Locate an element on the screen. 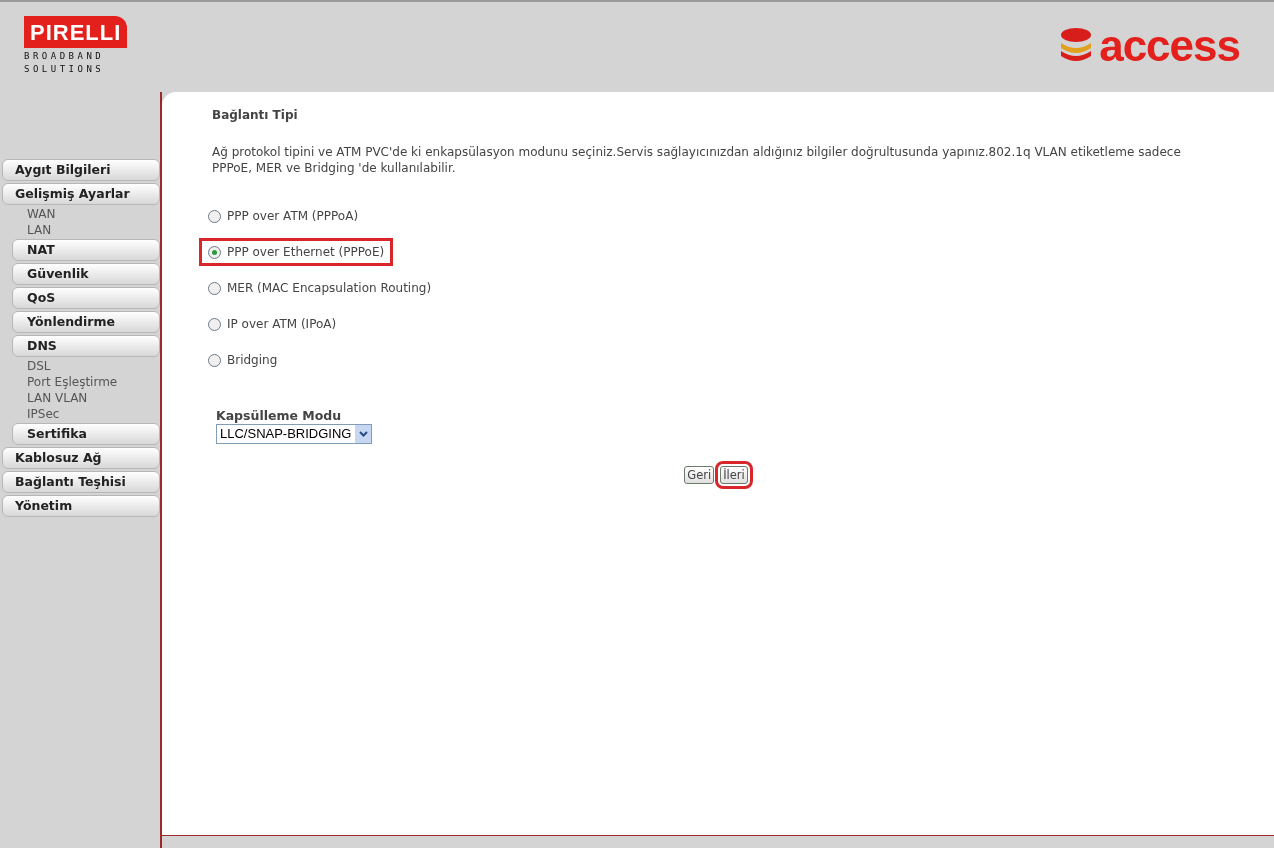  nav-link: LAN VLAN is located at coordinates (80, 398).